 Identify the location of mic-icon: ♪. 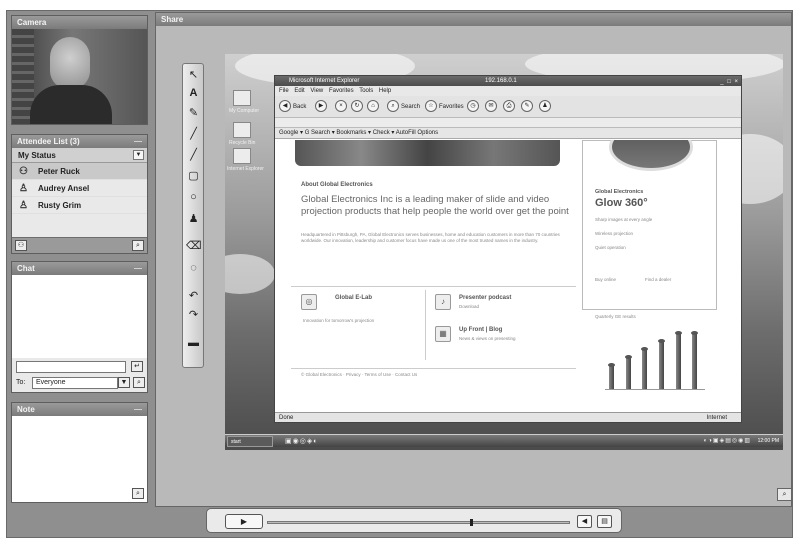
(443, 302).